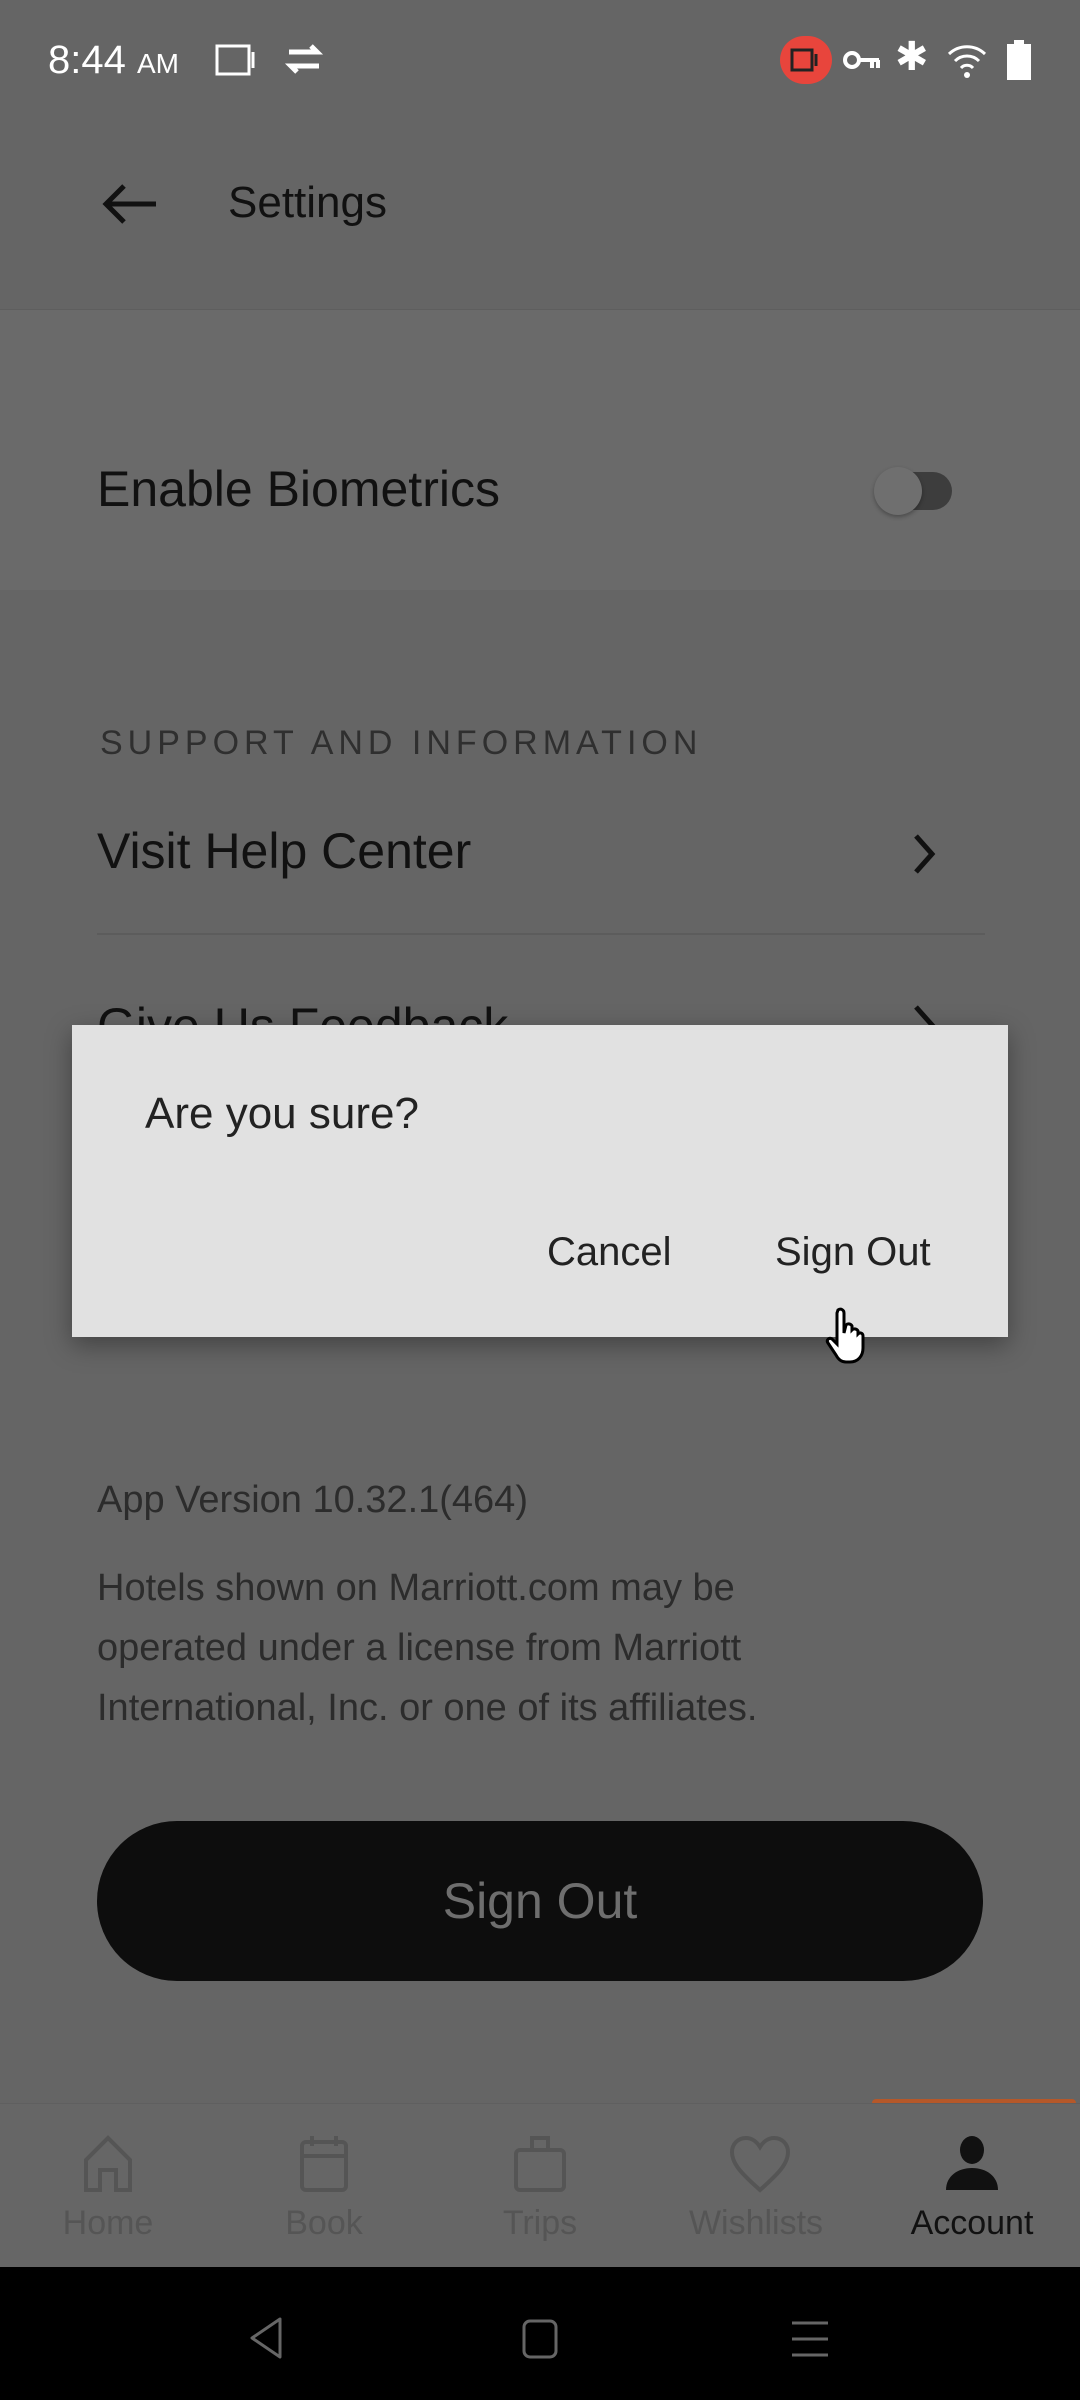  Describe the element at coordinates (972, 2223) in the screenshot. I see `tab-label: Account` at that location.